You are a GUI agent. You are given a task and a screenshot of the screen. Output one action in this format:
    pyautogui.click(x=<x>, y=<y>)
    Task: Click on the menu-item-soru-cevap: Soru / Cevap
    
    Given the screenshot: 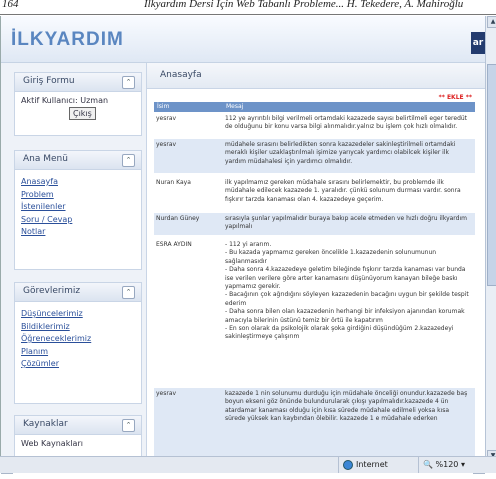 What is the action you would take?
    pyautogui.click(x=78, y=220)
    